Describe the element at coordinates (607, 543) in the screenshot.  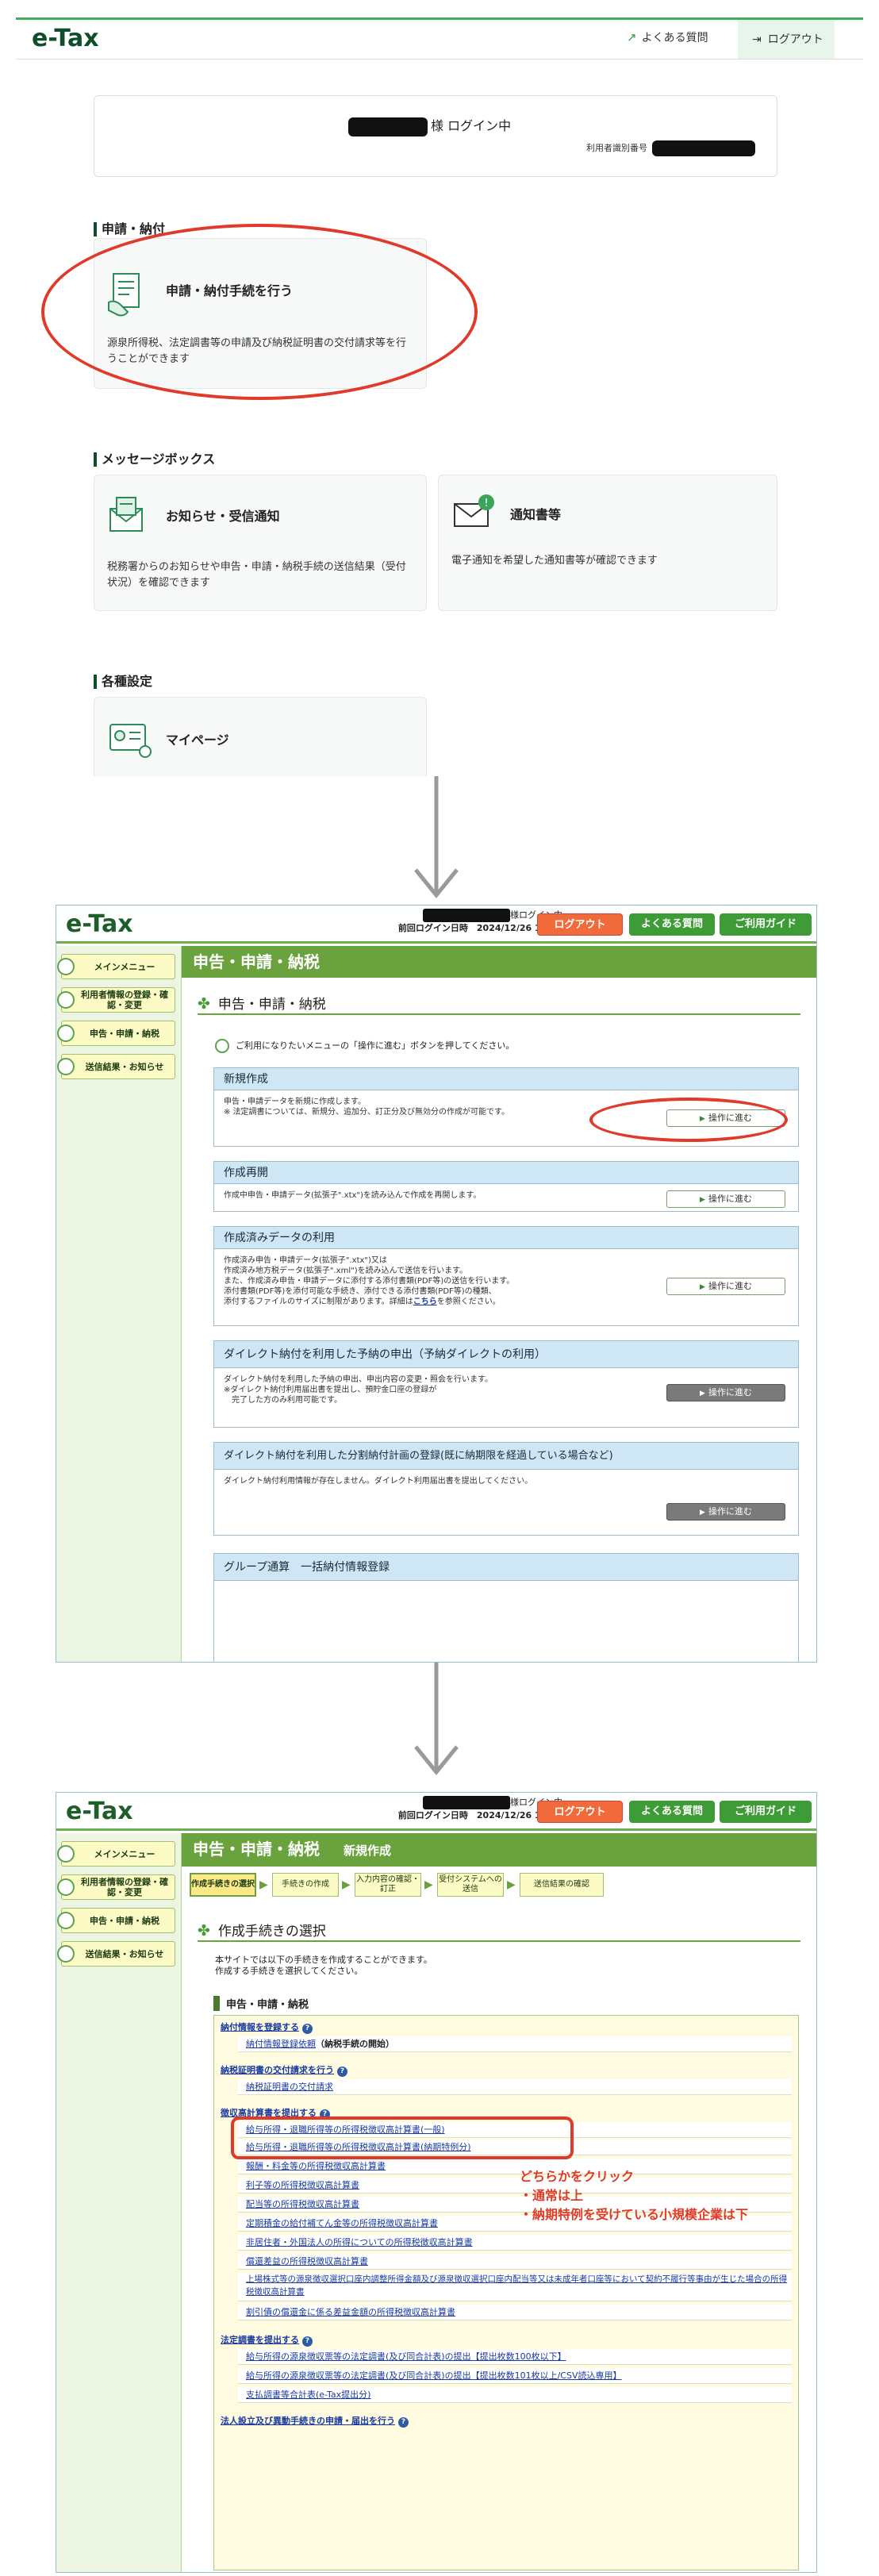
I see `notices-doc-card: ! 通知書等 電子通知を希望した通知書等が確認できます` at that location.